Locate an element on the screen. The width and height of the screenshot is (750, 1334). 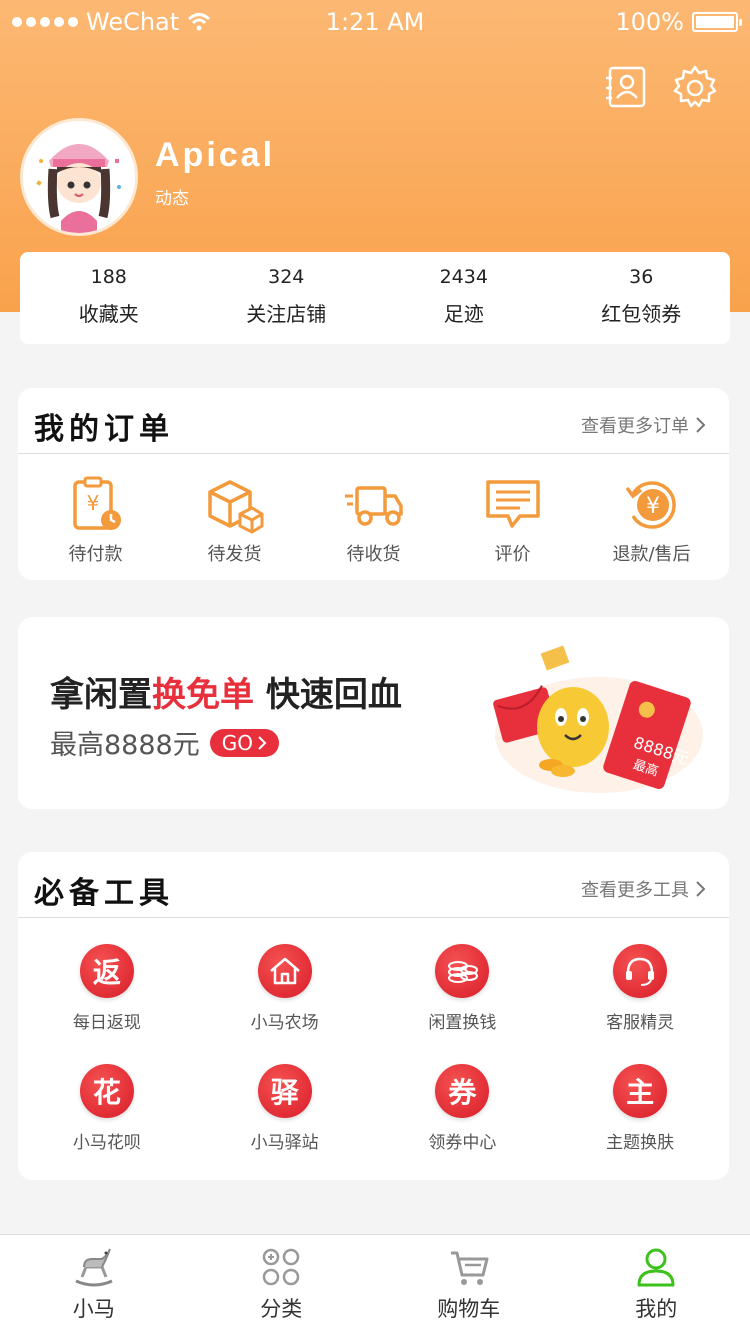
cashback-badge-icon: 返 is located at coordinates (106, 971).